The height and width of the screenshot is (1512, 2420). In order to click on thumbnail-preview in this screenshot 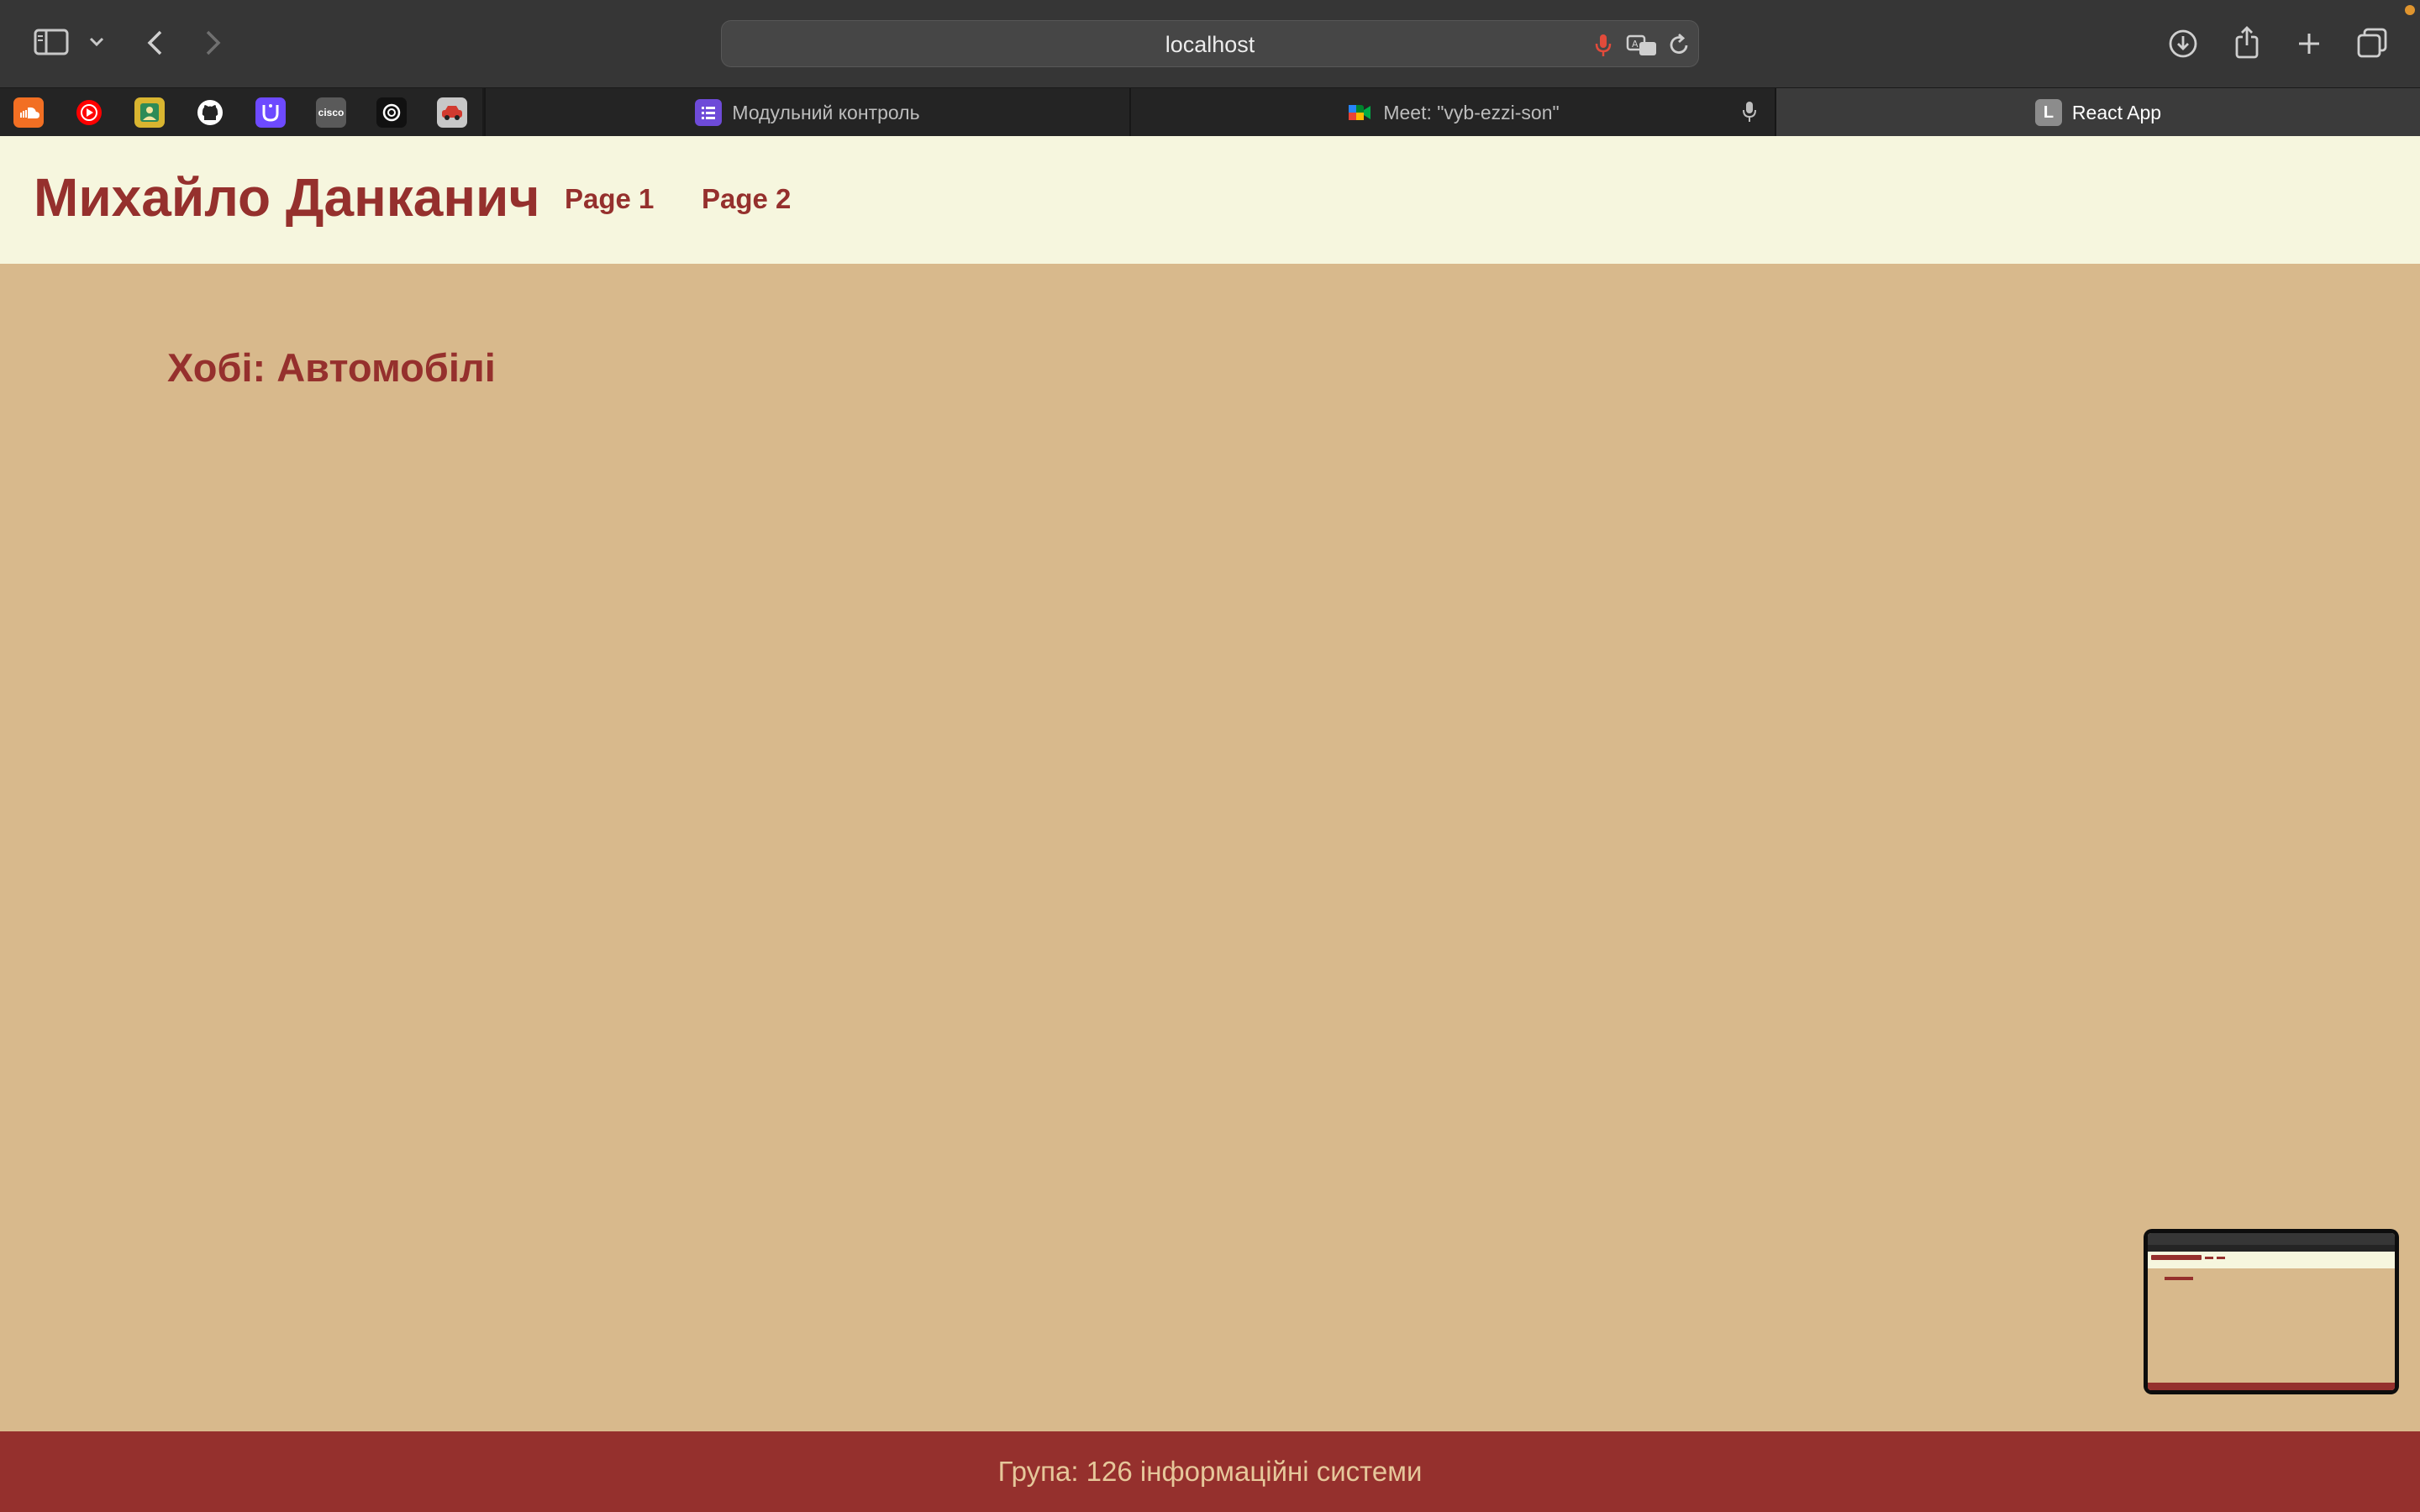, I will do `click(2271, 1311)`.